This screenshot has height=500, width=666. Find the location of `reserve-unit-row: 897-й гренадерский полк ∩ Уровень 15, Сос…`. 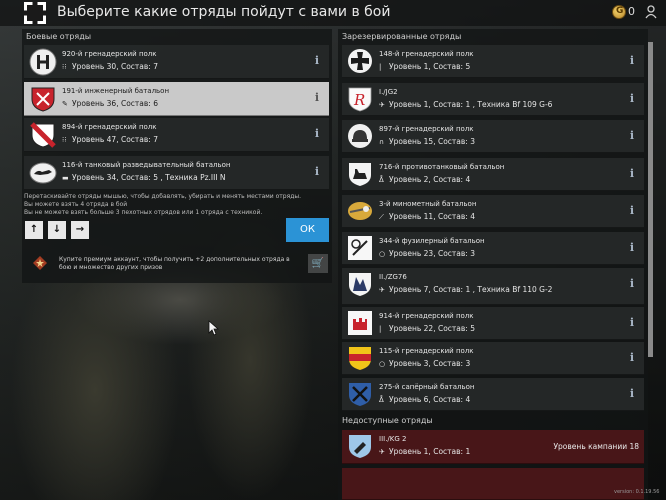

reserve-unit-row: 897-й гренадерский полк ∩ Уровень 15, Сос… is located at coordinates (493, 136).